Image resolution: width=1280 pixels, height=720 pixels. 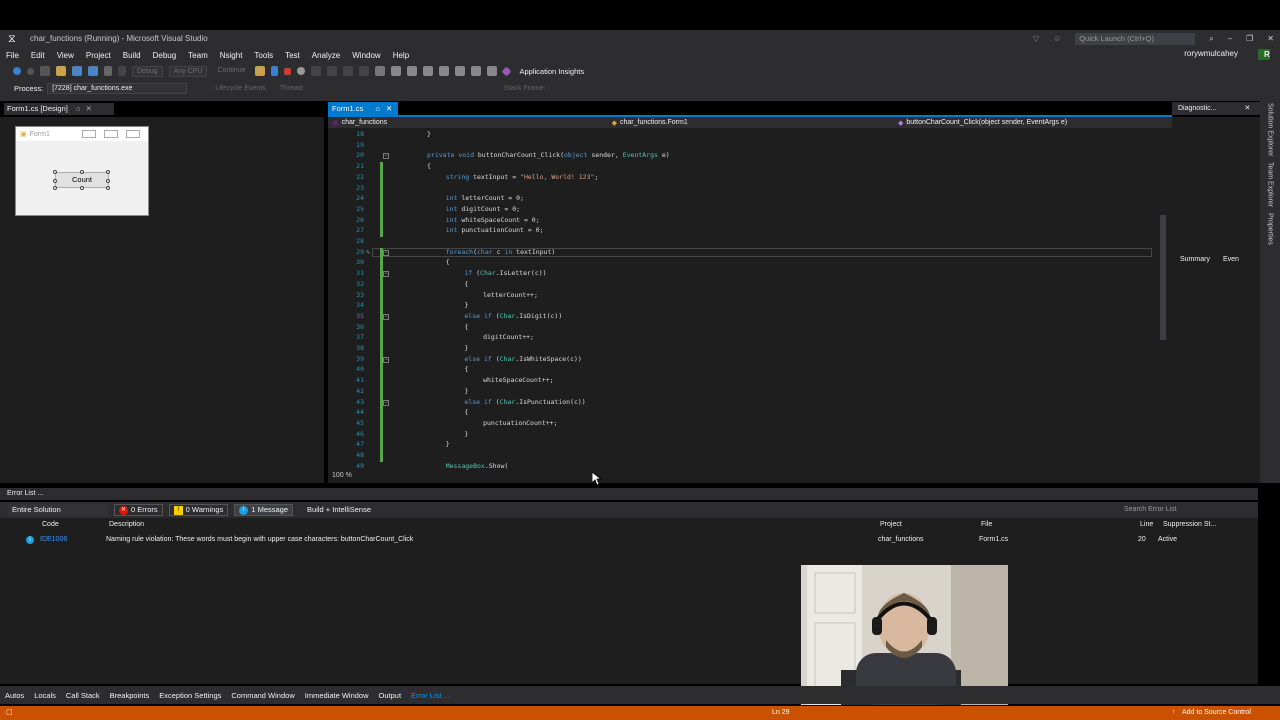 I want to click on zoom-level: 100 %, so click(x=342, y=475).